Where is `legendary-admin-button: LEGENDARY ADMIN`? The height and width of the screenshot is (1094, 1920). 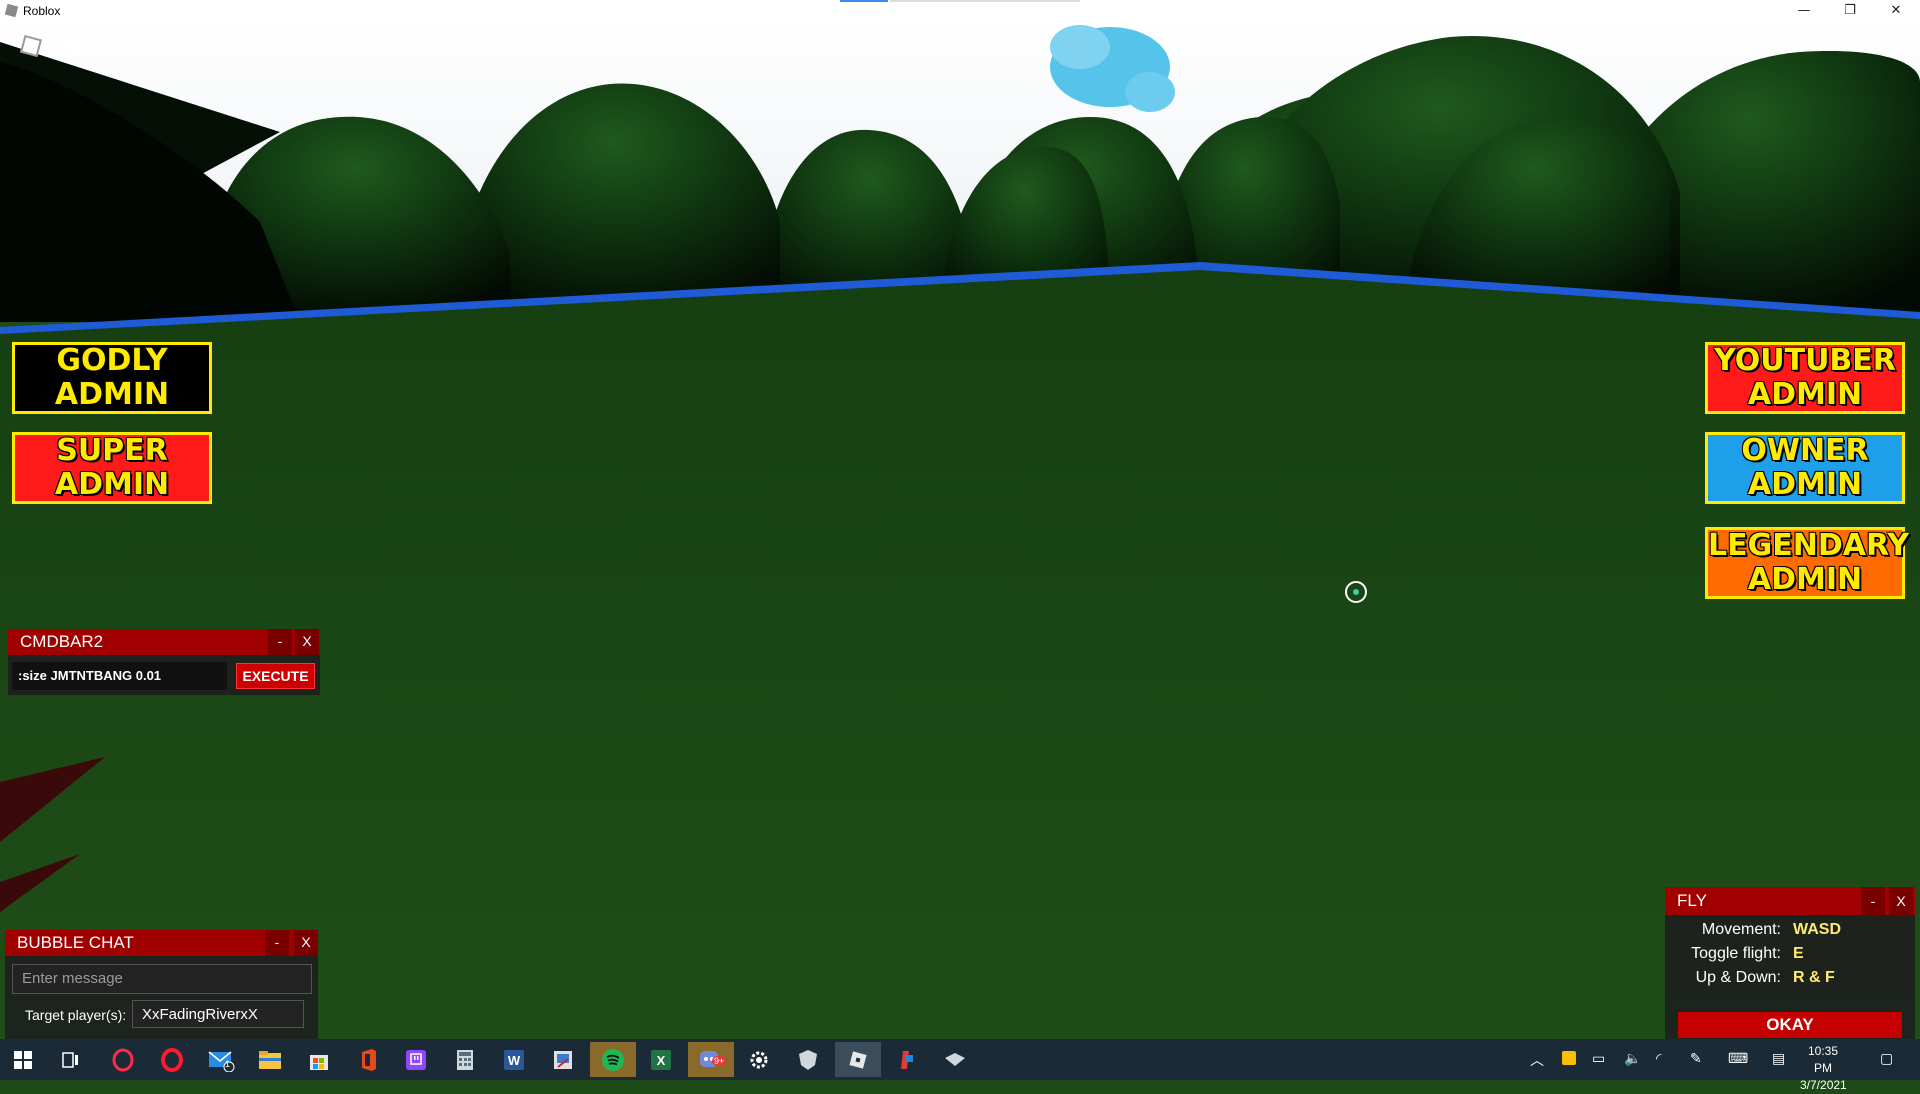 legendary-admin-button: LEGENDARY ADMIN is located at coordinates (1807, 563).